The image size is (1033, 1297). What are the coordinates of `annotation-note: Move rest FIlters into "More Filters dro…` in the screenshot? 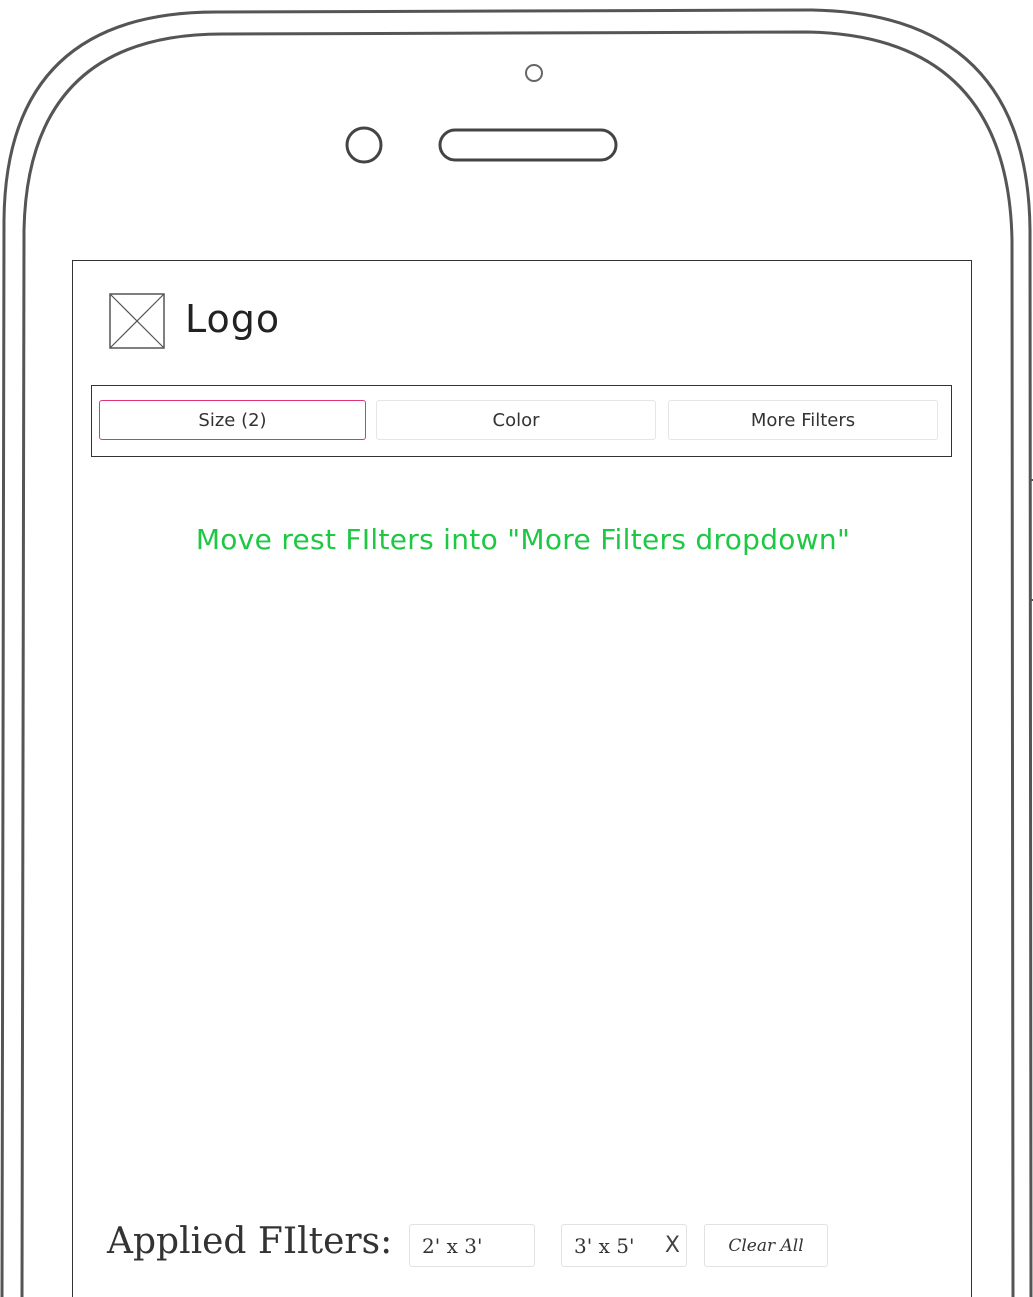 It's located at (523, 539).